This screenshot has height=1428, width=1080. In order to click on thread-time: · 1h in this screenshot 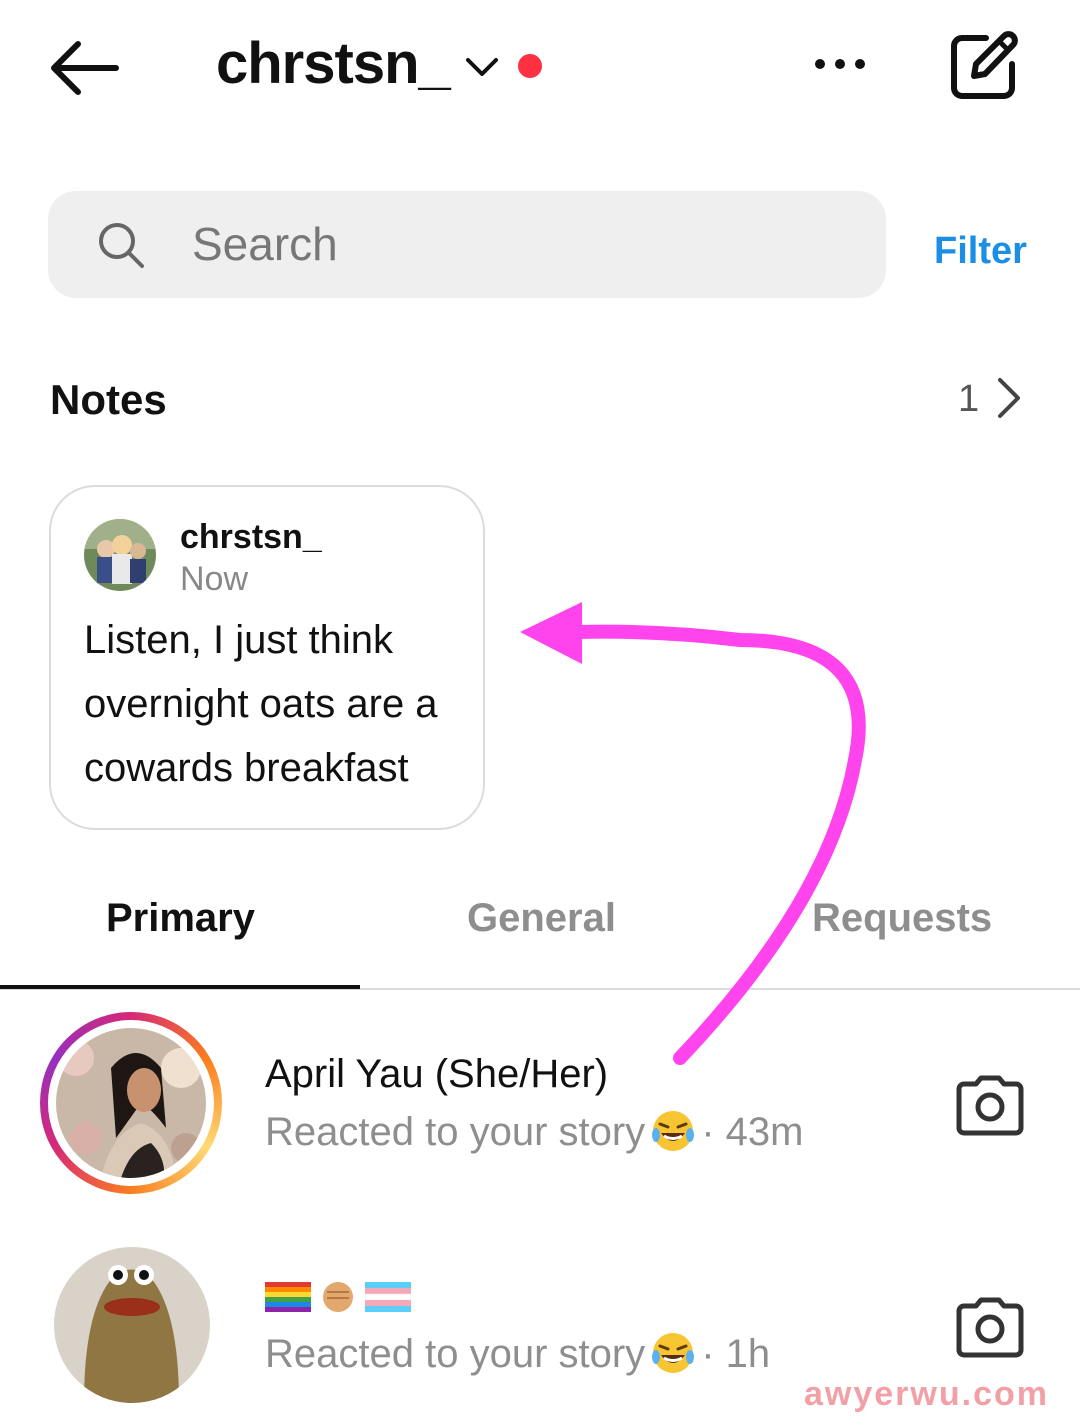, I will do `click(736, 1354)`.